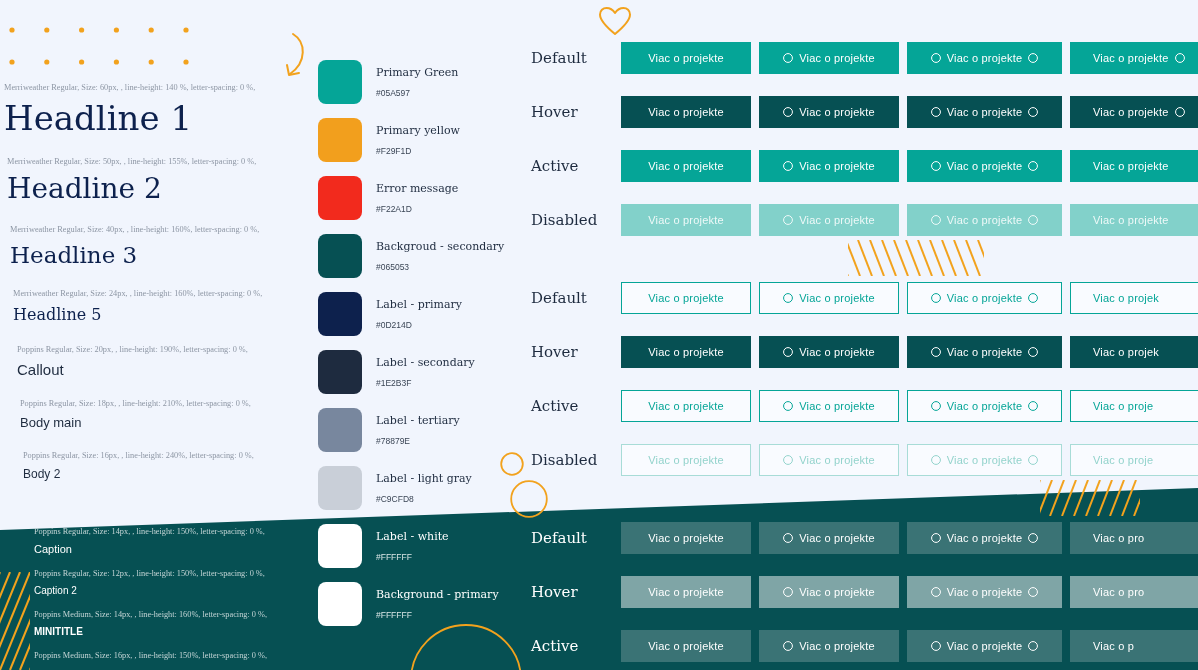 Image resolution: width=1198 pixels, height=670 pixels. I want to click on hex-code-text: #C9CFD8, so click(395, 499).